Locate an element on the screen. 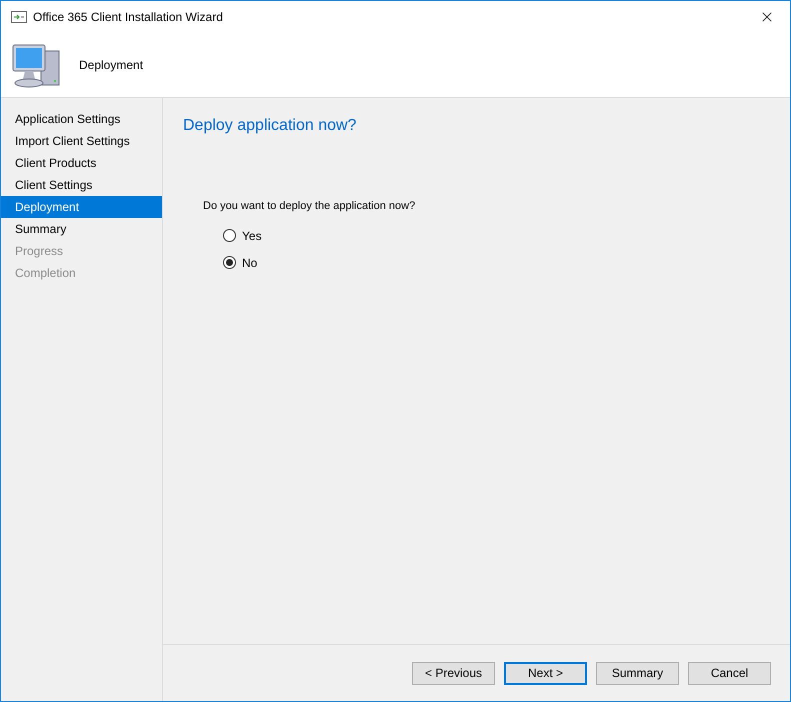 The height and width of the screenshot is (702, 791). radio-option: Yes is located at coordinates (242, 235).